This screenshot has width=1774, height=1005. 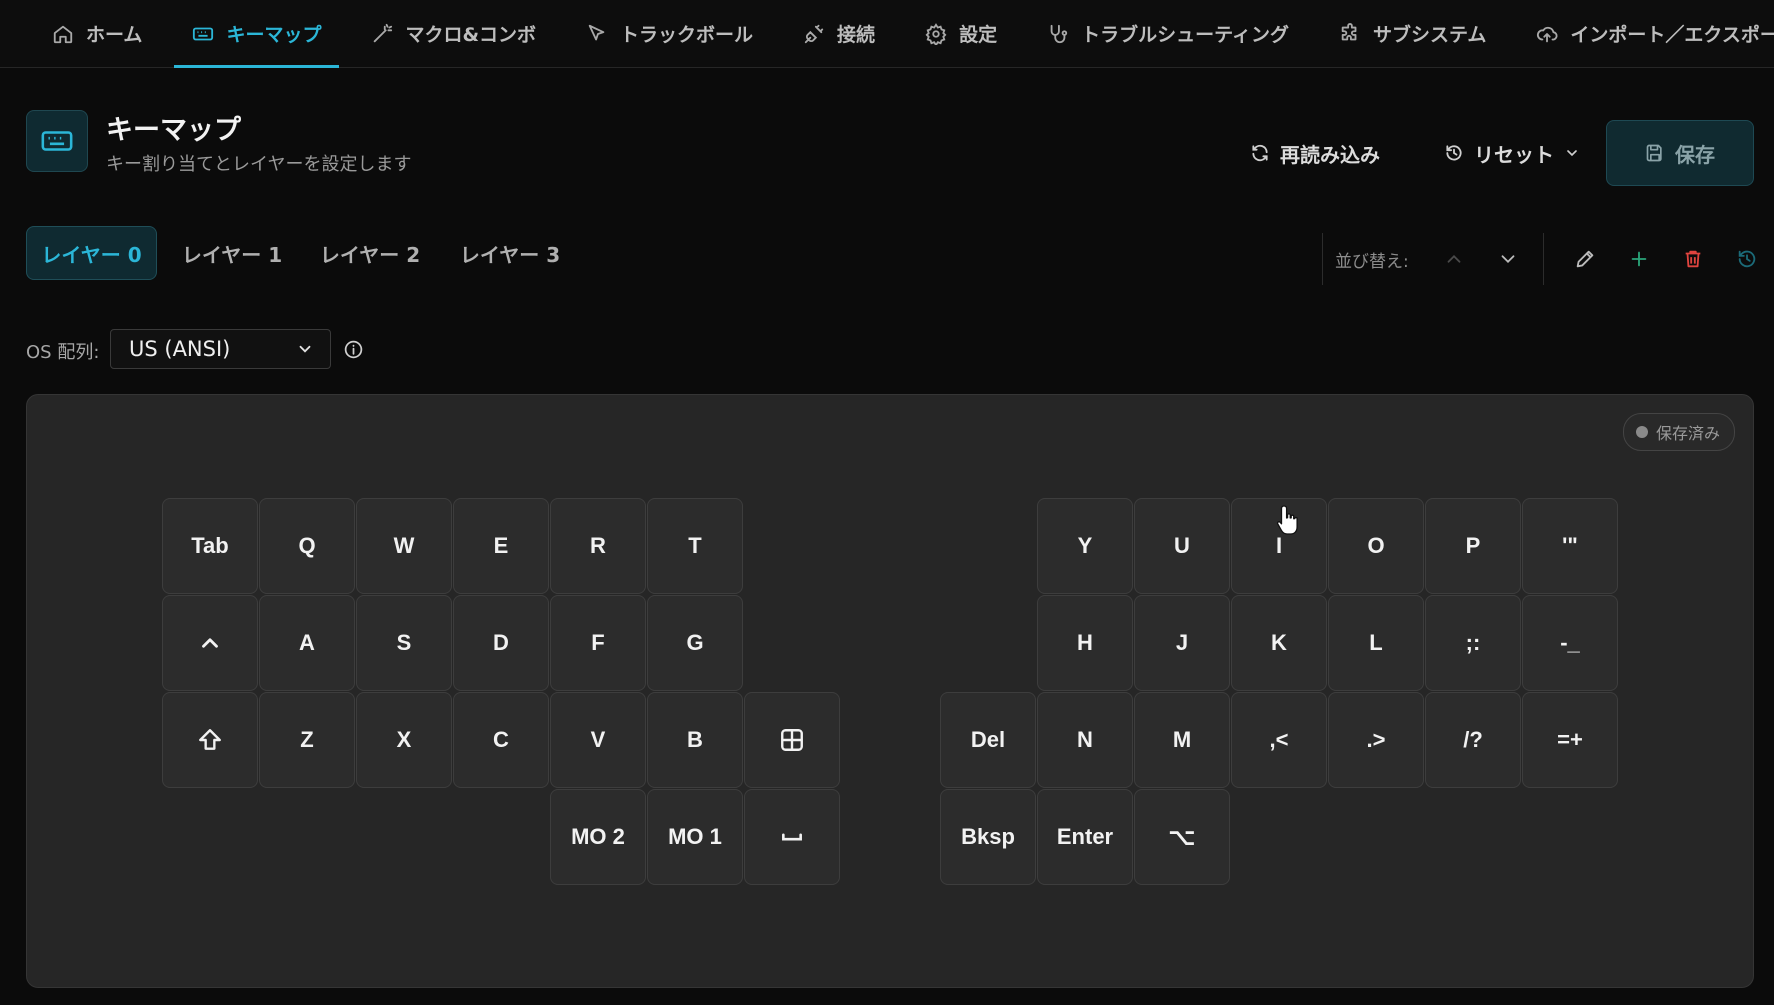 I want to click on key-enter: Enter, so click(x=1085, y=837).